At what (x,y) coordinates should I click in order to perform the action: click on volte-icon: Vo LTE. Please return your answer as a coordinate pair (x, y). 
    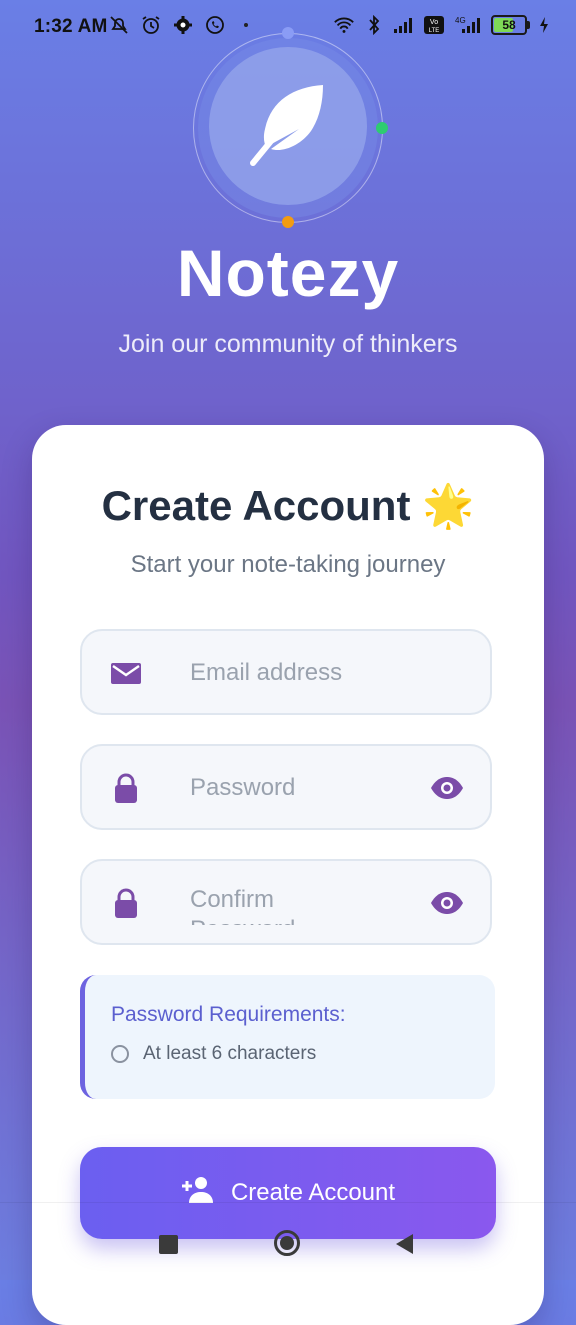
    Looking at the image, I should click on (434, 25).